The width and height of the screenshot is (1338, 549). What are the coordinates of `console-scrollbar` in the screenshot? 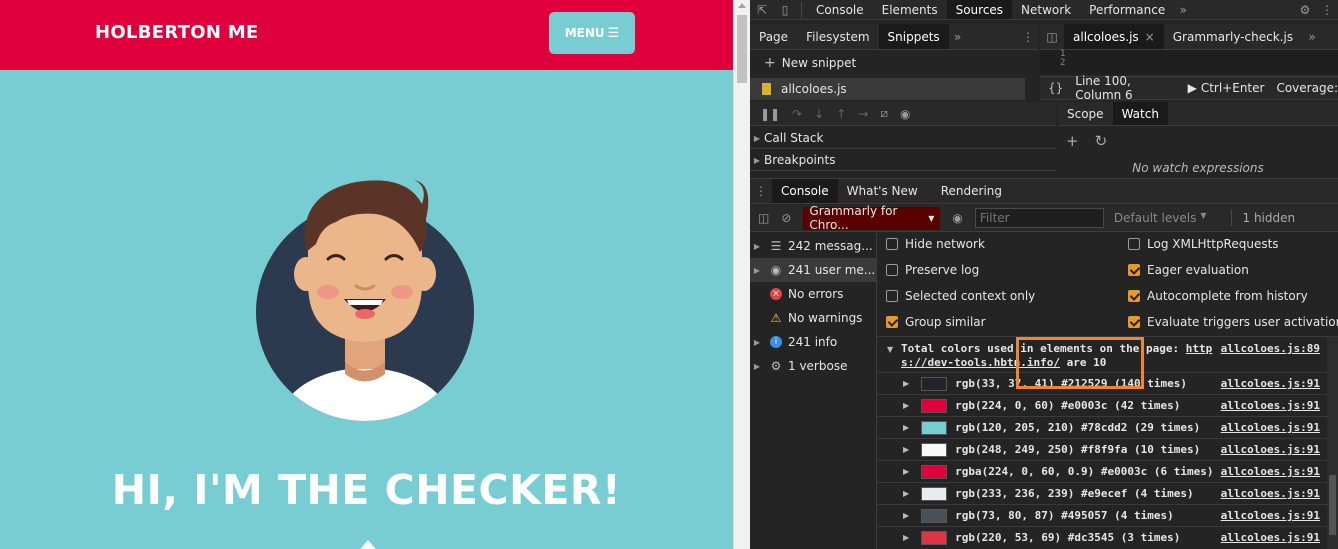 It's located at (1332, 443).